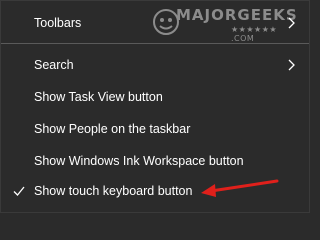 The height and width of the screenshot is (240, 320). Describe the element at coordinates (240, 188) in the screenshot. I see `red-arrow-icon` at that location.